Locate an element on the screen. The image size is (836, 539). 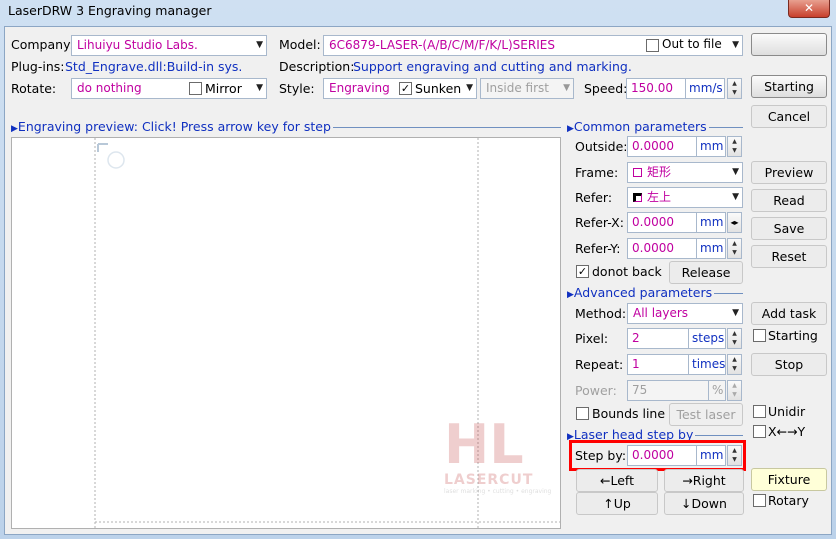
speed-unit: mm/s is located at coordinates (705, 88).